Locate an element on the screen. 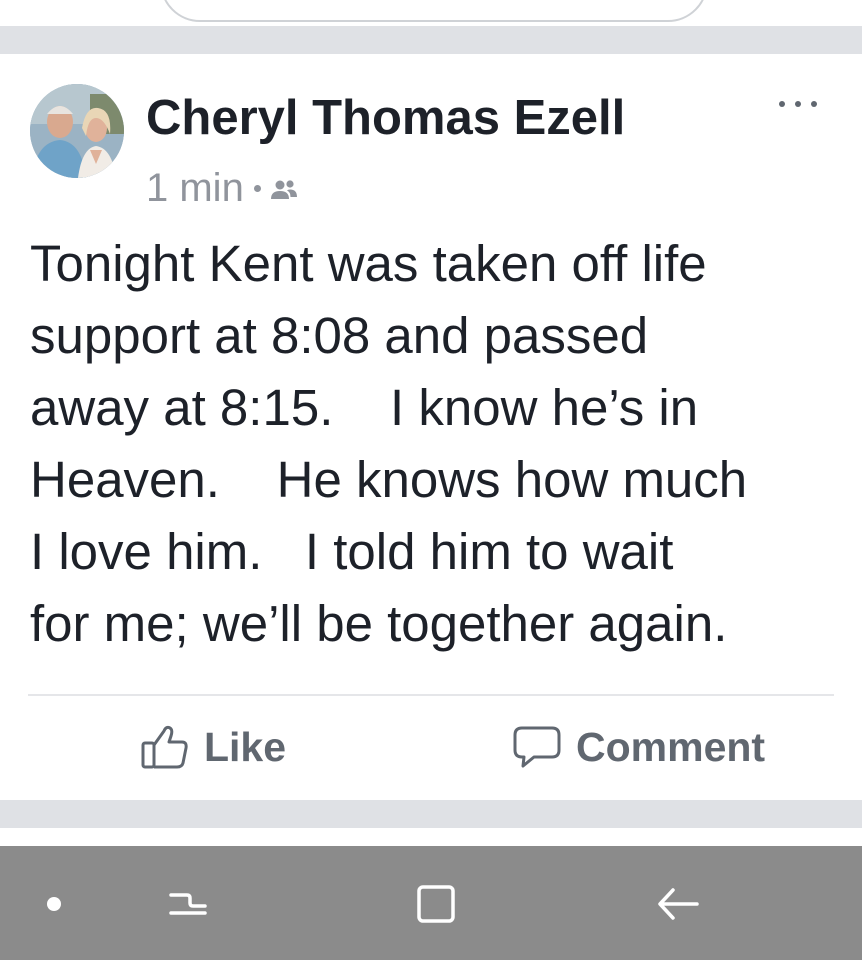 The width and height of the screenshot is (862, 960). avatar is located at coordinates (77, 131).